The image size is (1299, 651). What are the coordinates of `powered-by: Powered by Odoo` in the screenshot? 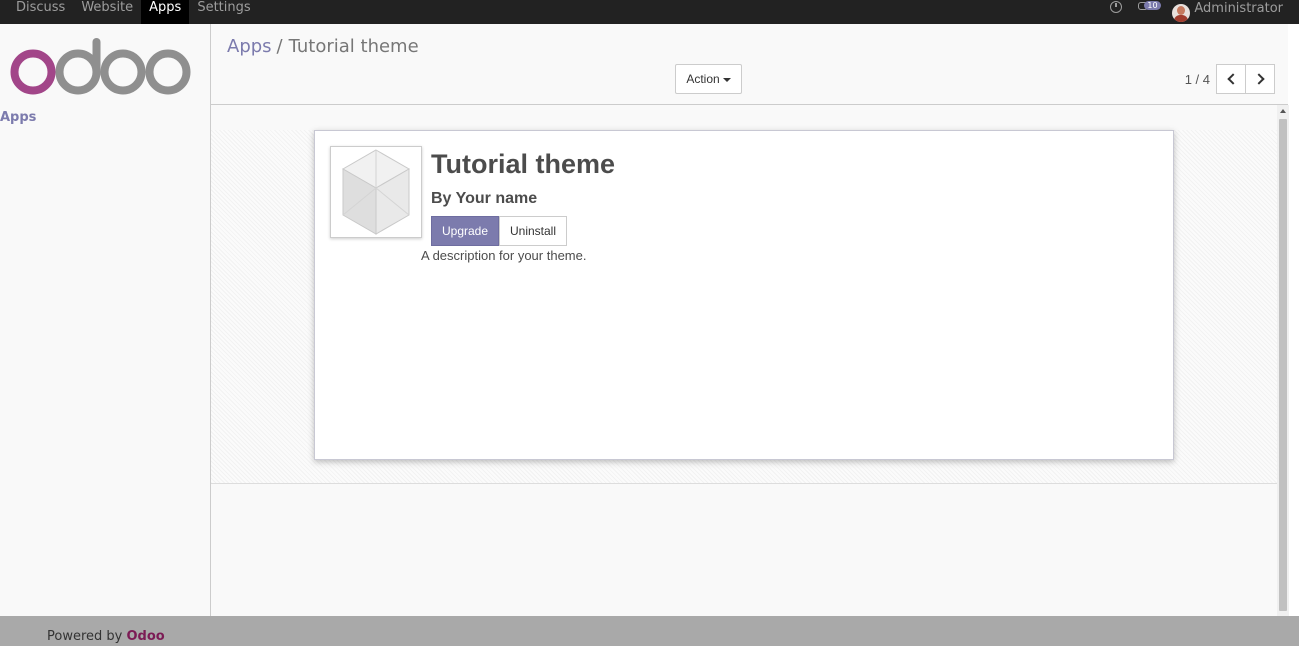 It's located at (106, 636).